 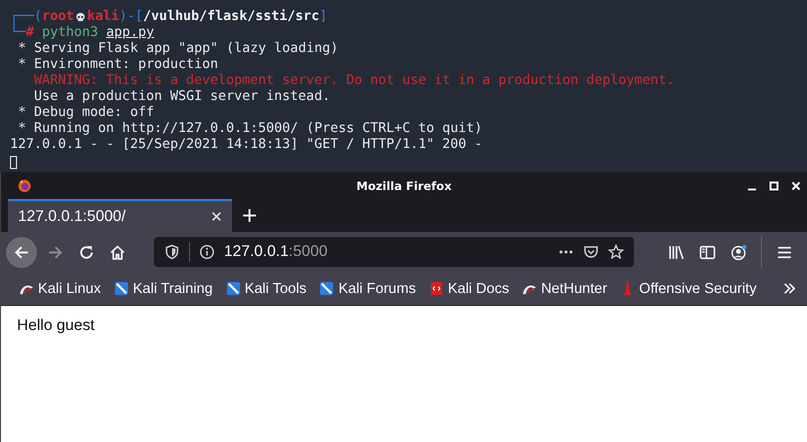 What do you see at coordinates (131, 17) in the screenshot?
I see `prompt-frame: )-[` at bounding box center [131, 17].